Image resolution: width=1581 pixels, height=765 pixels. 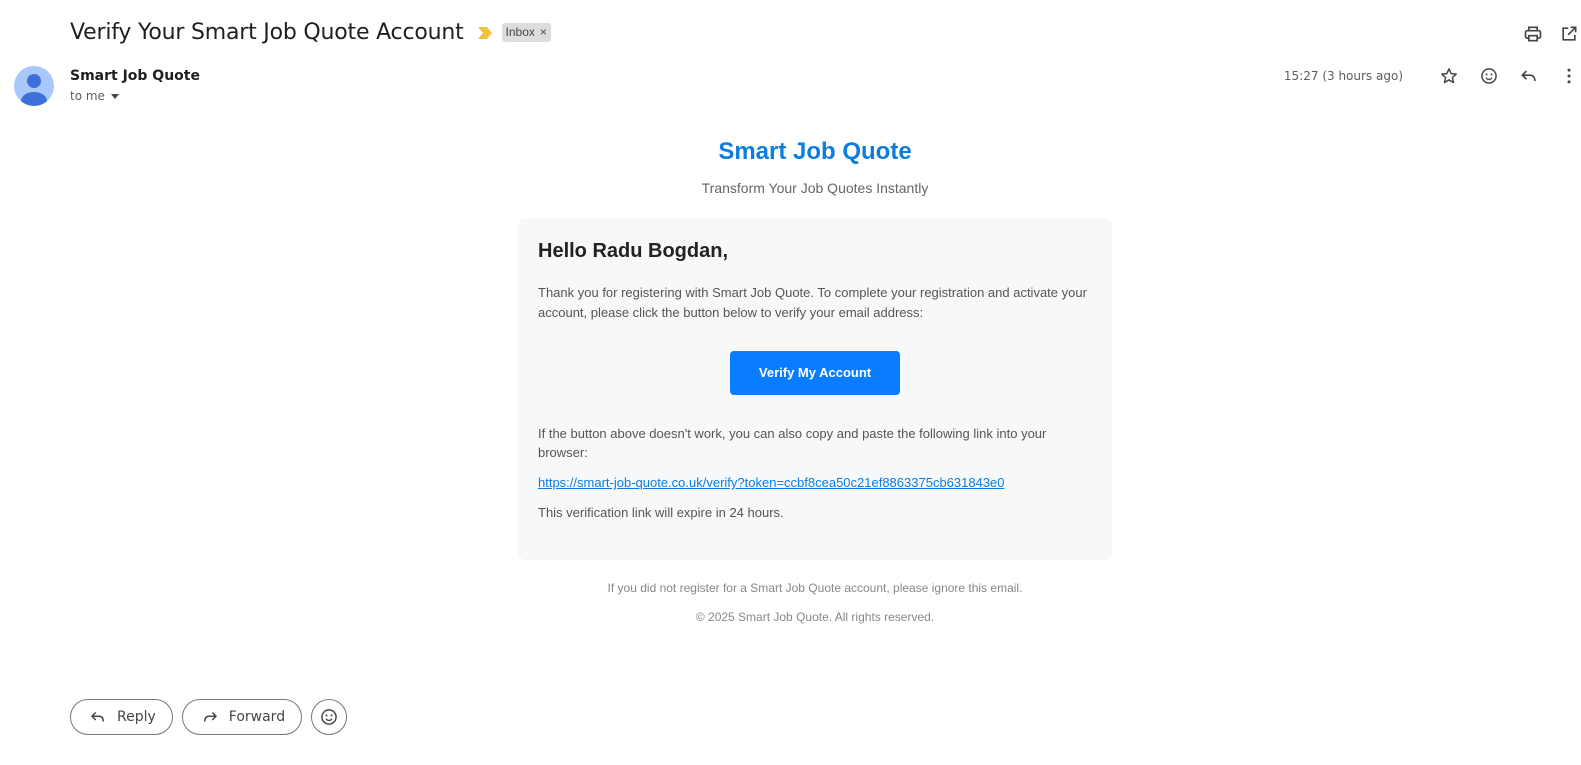 I want to click on button-wrapper: Verify My Account, so click(x=815, y=373).